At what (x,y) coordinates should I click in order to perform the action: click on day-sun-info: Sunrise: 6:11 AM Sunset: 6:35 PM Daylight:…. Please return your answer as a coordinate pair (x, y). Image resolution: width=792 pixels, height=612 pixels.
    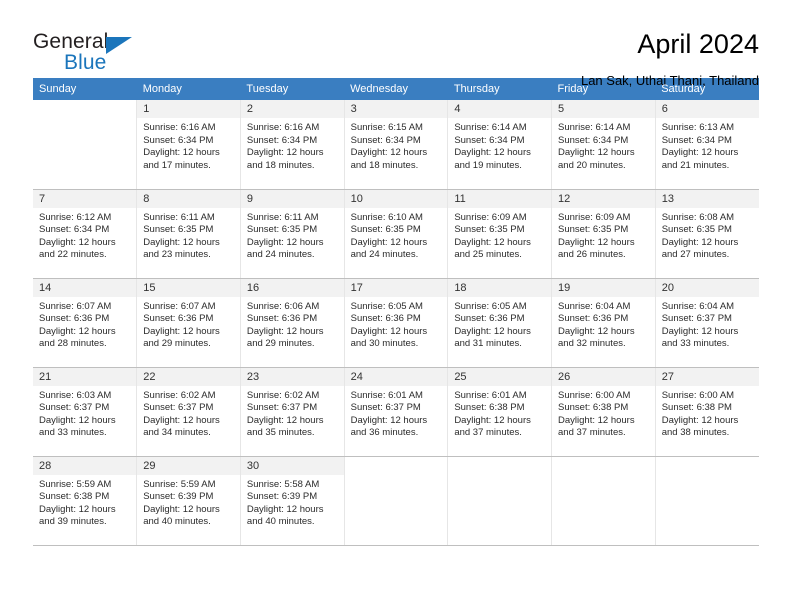
    Looking at the image, I should click on (292, 235).